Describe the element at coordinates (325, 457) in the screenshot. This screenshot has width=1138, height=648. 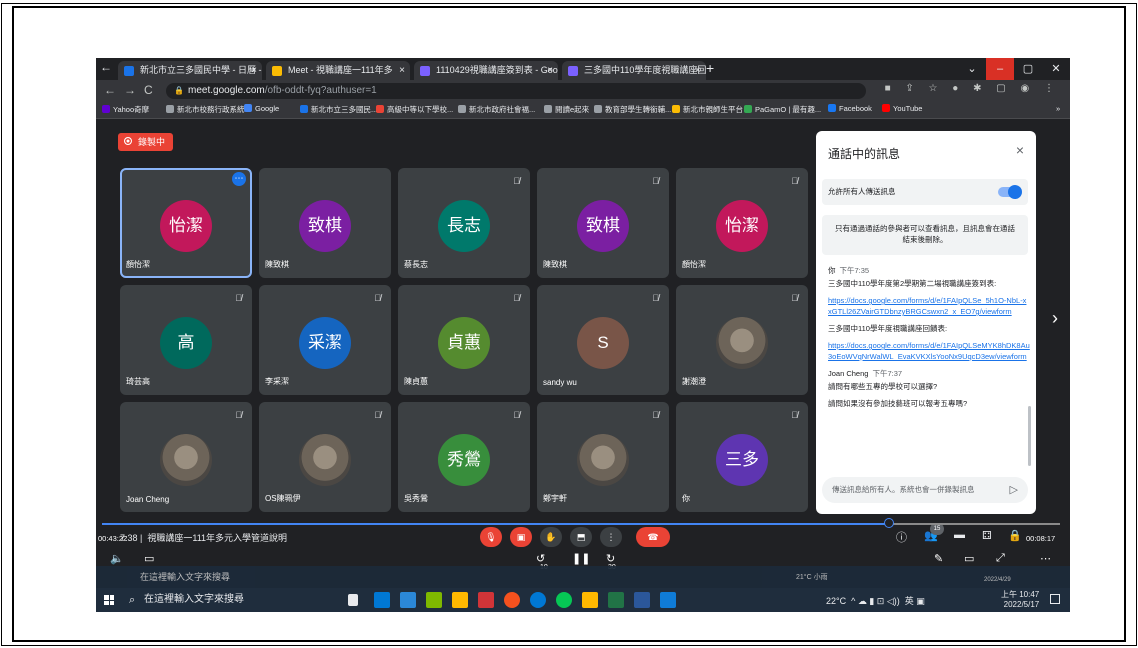
I see `participant-tile: OS陳珮伊 🎙̸` at that location.